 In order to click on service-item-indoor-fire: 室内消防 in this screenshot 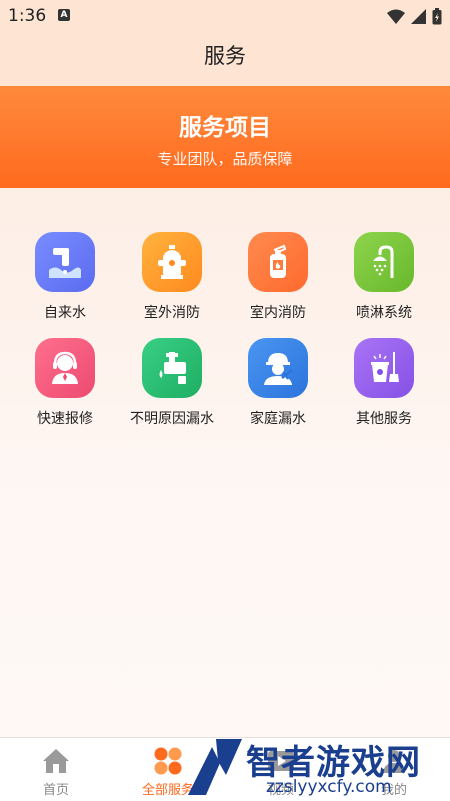, I will do `click(278, 277)`.